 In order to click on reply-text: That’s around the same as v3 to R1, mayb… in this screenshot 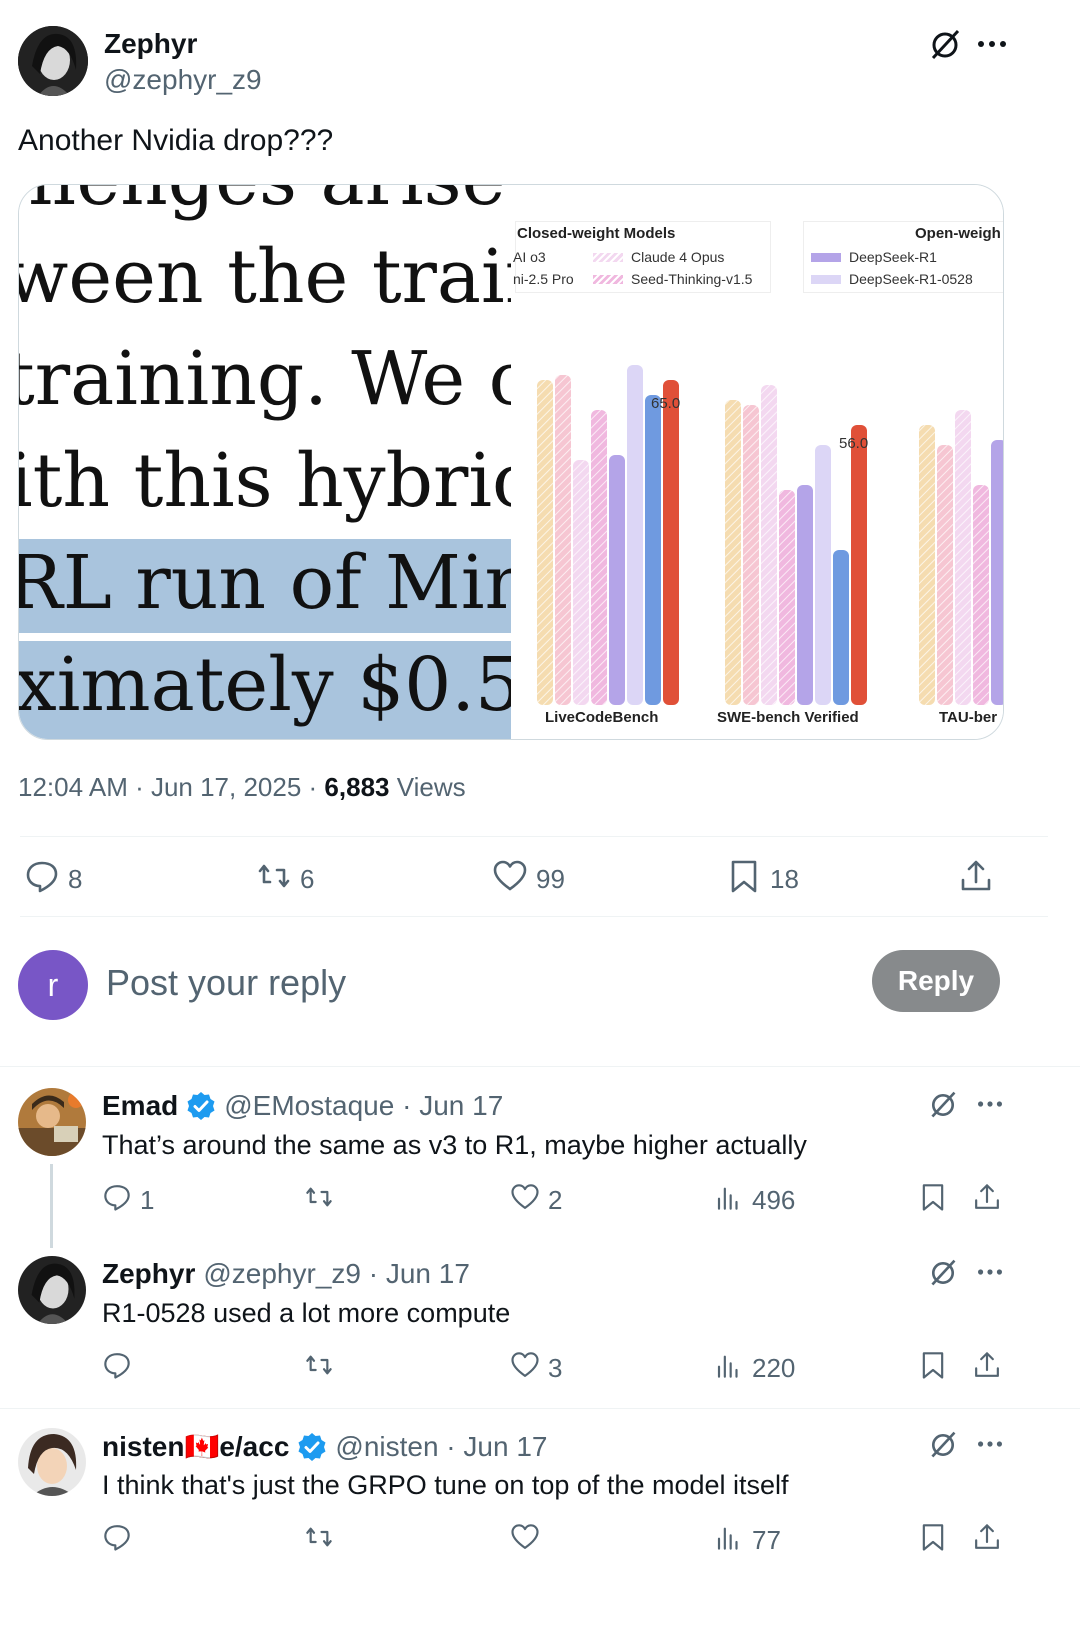, I will do `click(454, 1145)`.